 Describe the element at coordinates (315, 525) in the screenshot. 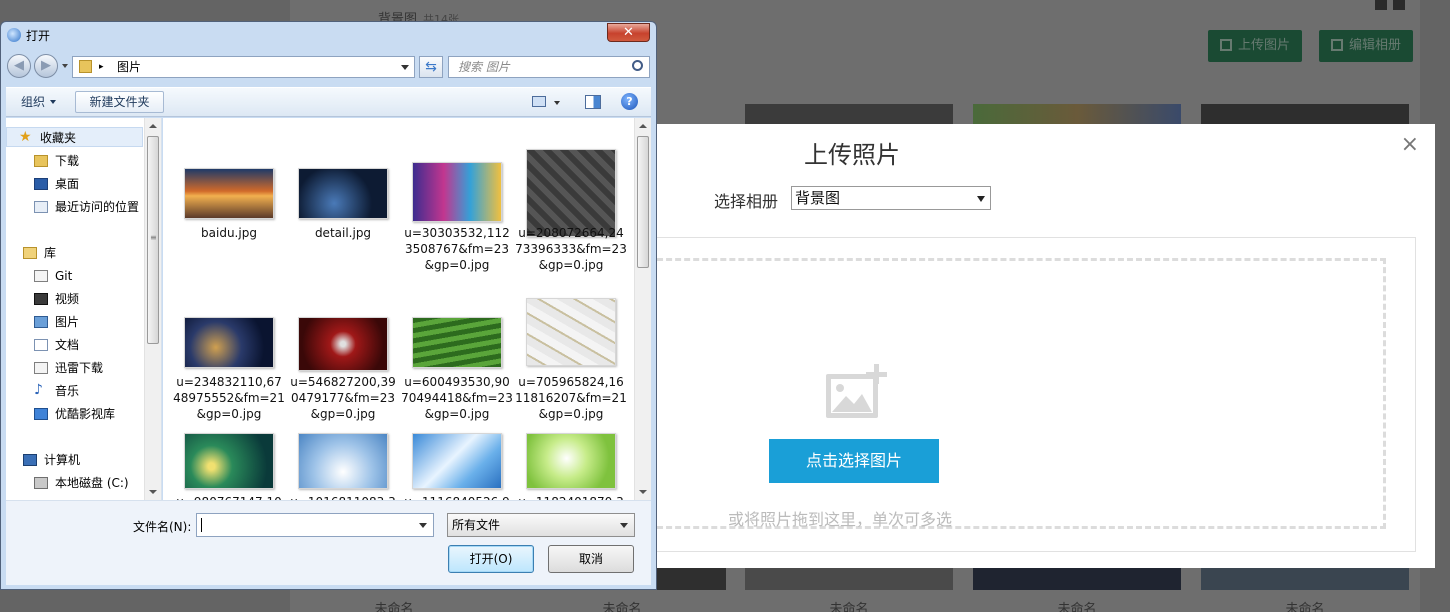

I see `filename-input` at that location.